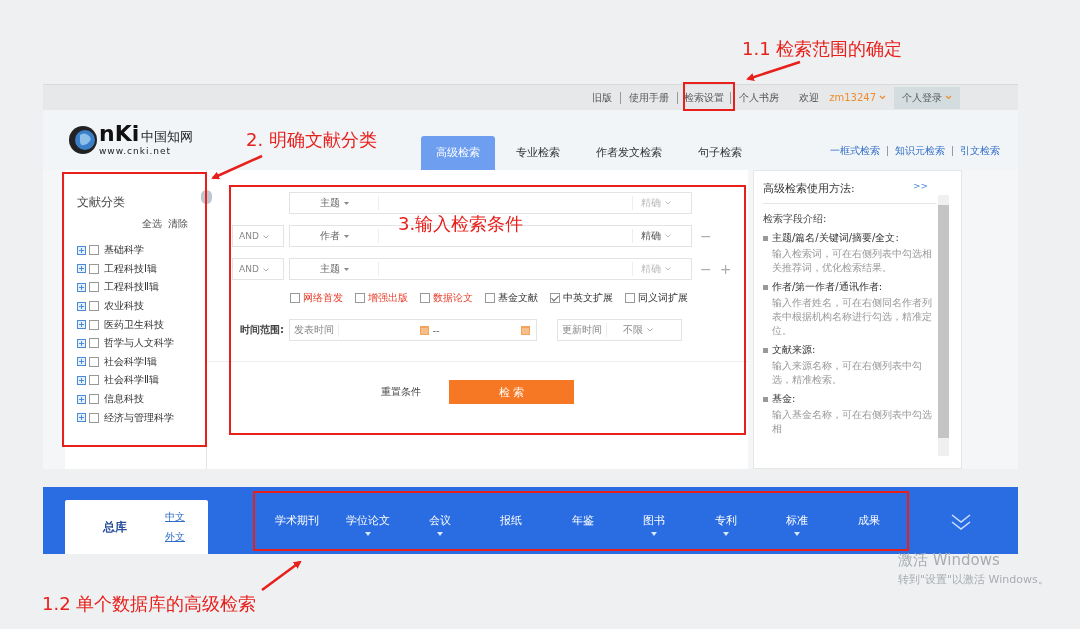 The image size is (1080, 629). Describe the element at coordinates (920, 151) in the screenshot. I see `search-mode-link: 知识元检索` at that location.